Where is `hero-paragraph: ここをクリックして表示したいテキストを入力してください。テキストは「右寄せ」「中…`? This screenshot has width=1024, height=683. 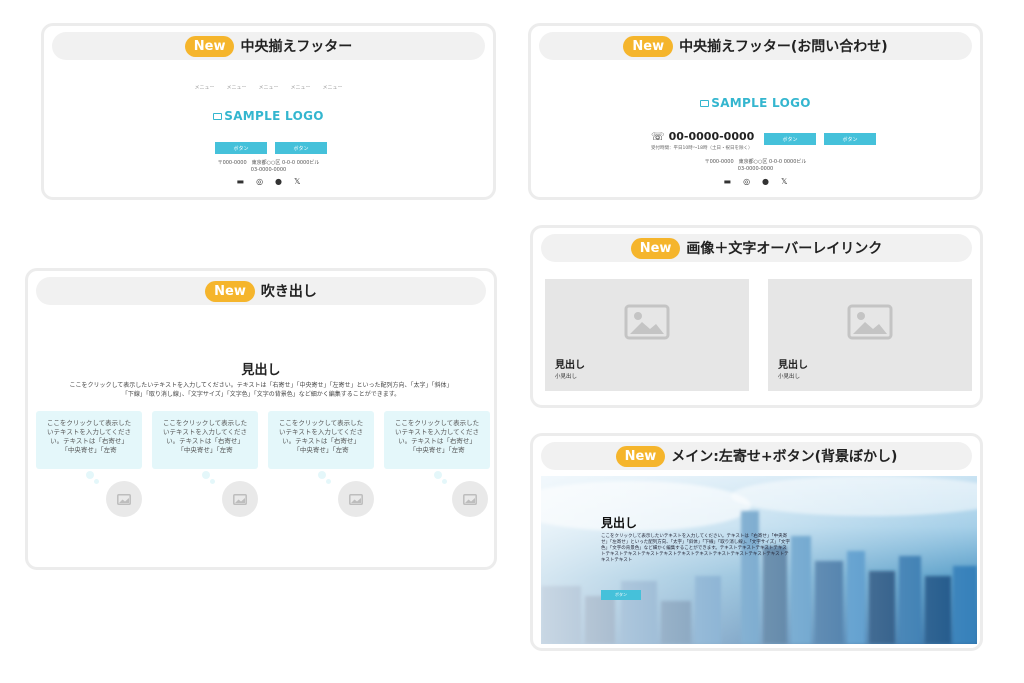
hero-paragraph: ここをクリックして表示したいテキストを入力してください。テキストは「右寄せ」「中… is located at coordinates (695, 548).